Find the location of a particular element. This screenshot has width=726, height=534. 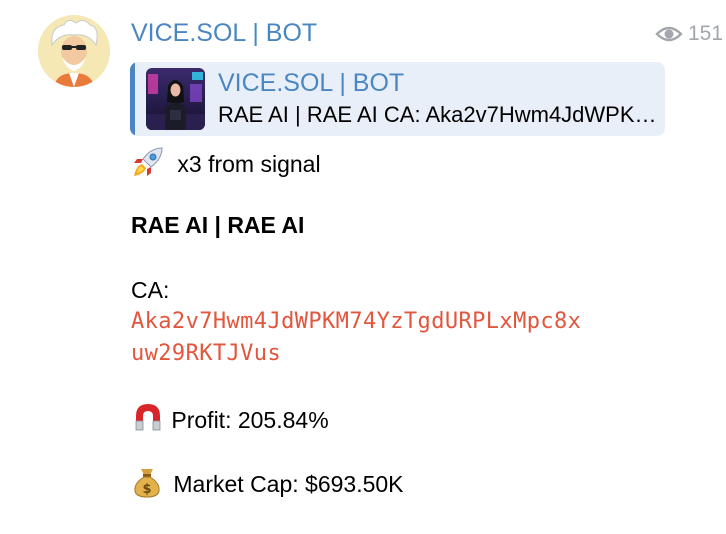

ca-label: CA: is located at coordinates (150, 290).